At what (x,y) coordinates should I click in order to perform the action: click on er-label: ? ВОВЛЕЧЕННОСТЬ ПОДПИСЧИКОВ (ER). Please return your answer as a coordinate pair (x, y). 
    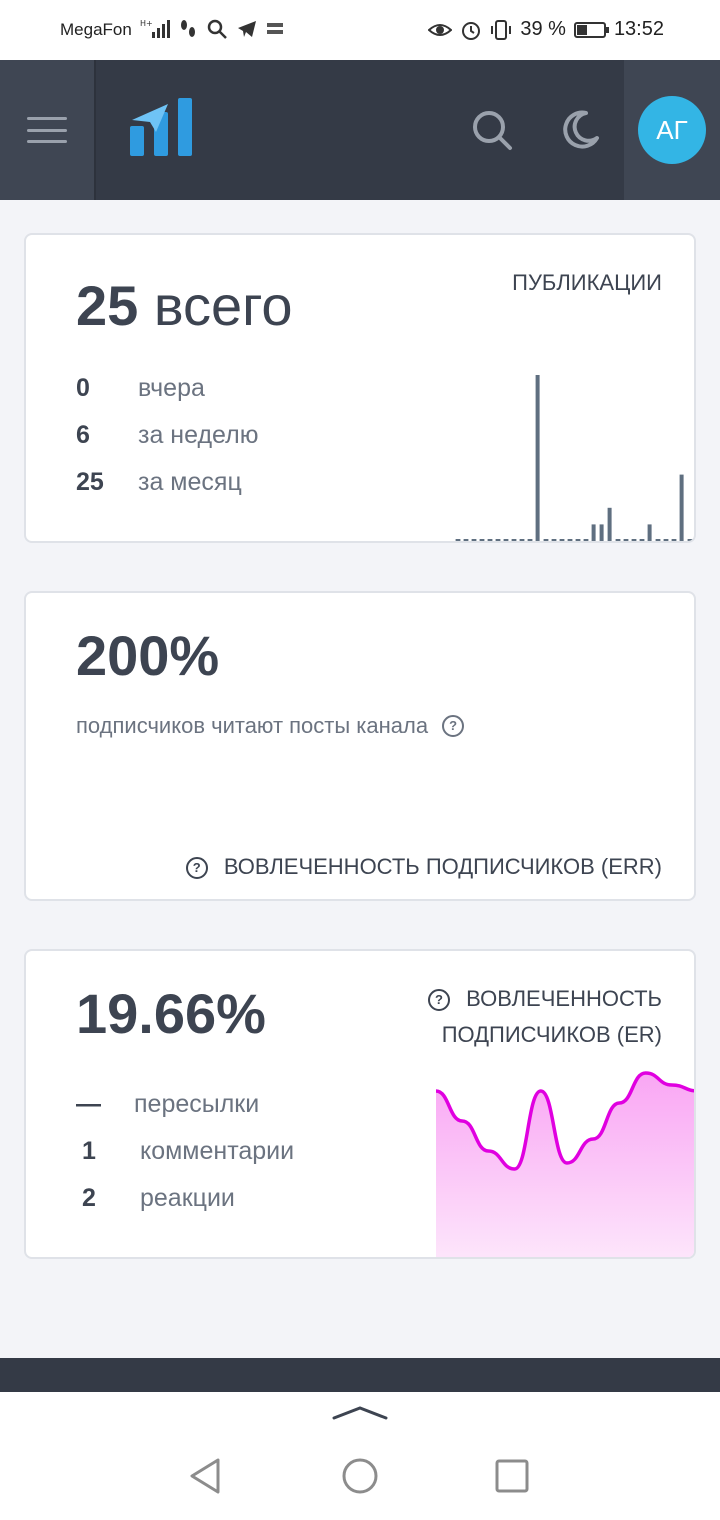
    Looking at the image, I should click on (545, 1017).